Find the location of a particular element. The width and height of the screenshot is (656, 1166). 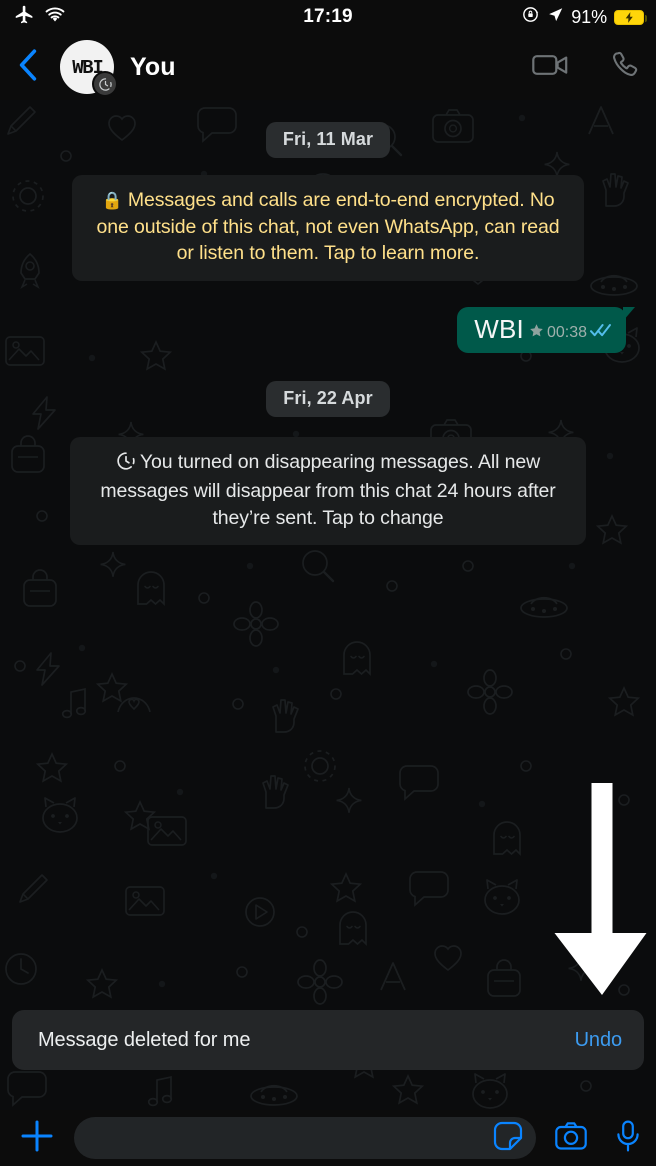

chat-title: You is located at coordinates (153, 67).